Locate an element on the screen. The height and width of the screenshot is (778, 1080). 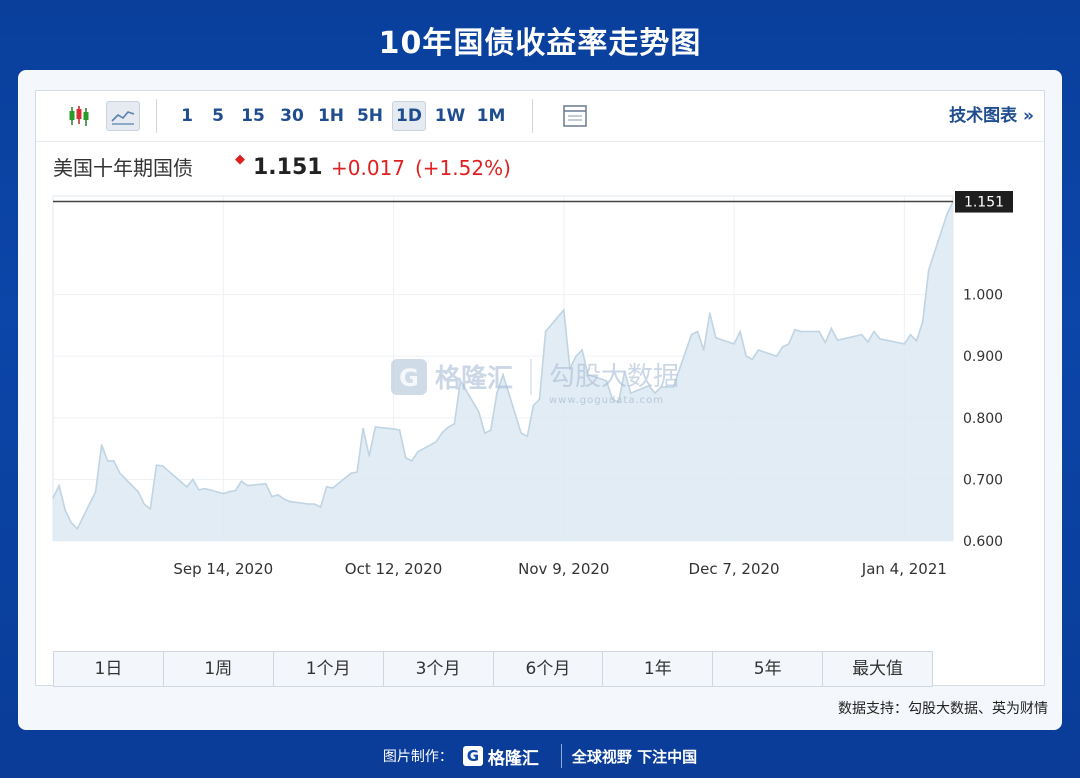
range-button-5: 1年 is located at coordinates (658, 669).